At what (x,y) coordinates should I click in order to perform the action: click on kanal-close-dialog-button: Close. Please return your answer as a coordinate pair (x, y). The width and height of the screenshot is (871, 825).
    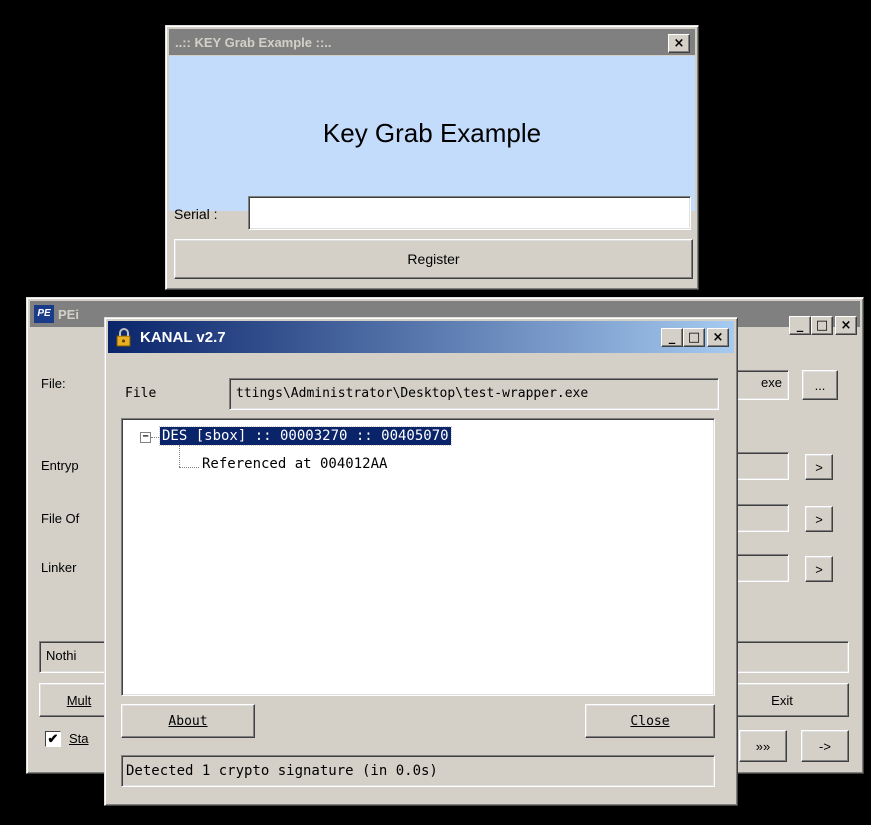
    Looking at the image, I should click on (650, 721).